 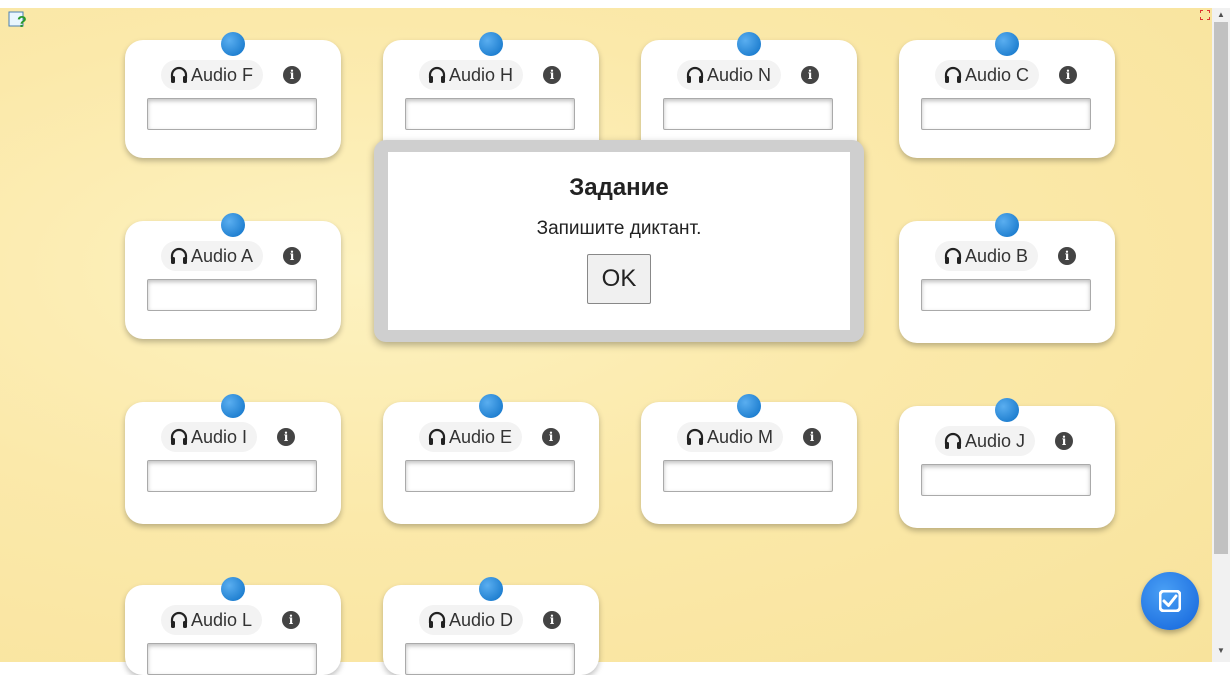 I want to click on card-header: Audio C i, so click(x=1006, y=75).